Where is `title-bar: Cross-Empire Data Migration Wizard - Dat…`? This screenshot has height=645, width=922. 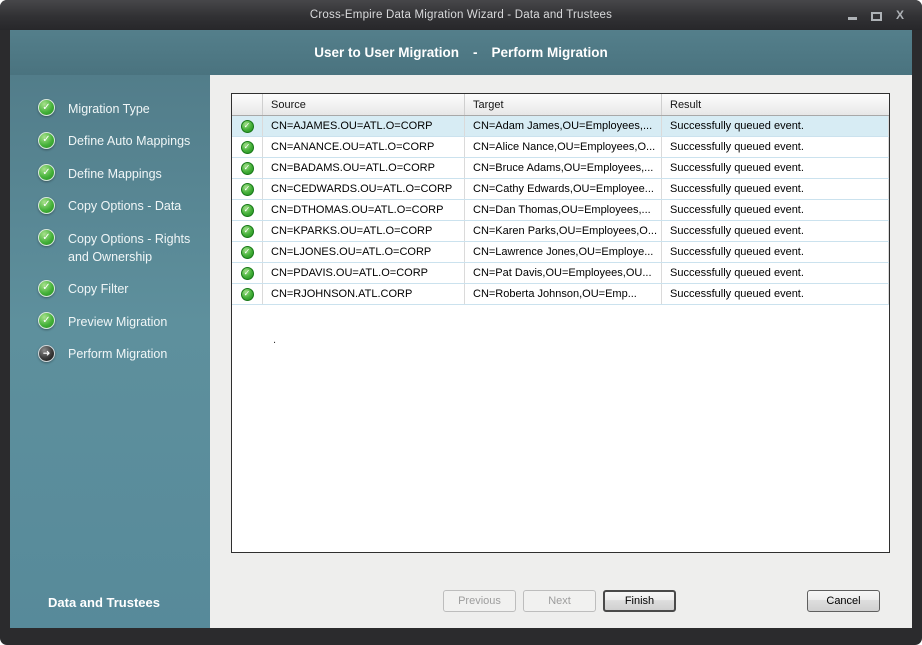 title-bar: Cross-Empire Data Migration Wizard - Dat… is located at coordinates (461, 15).